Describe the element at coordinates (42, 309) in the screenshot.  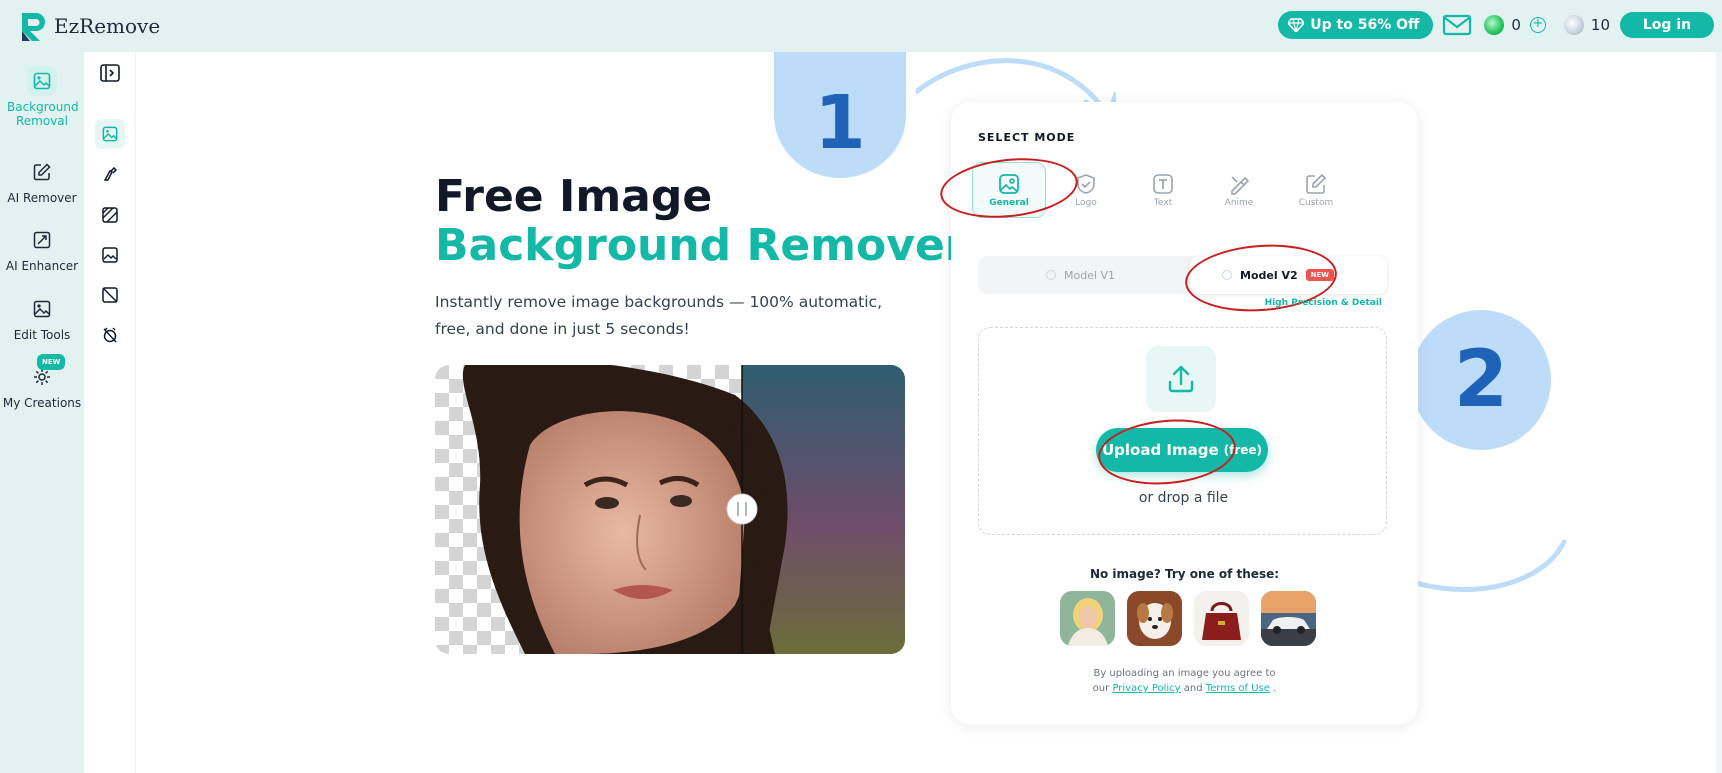
I see `image-edit-icon` at that location.